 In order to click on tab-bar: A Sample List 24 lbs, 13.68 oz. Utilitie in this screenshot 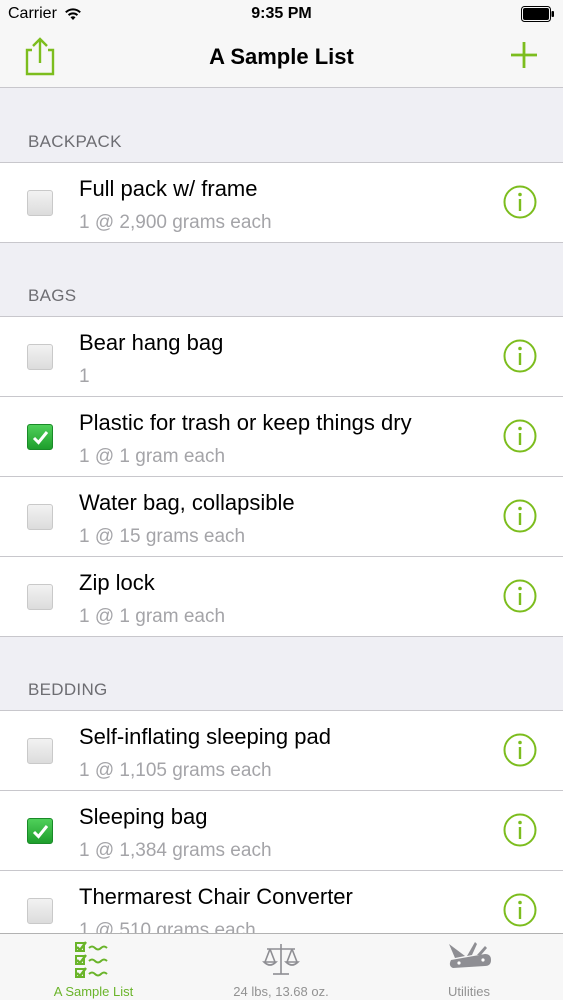, I will do `click(281, 966)`.